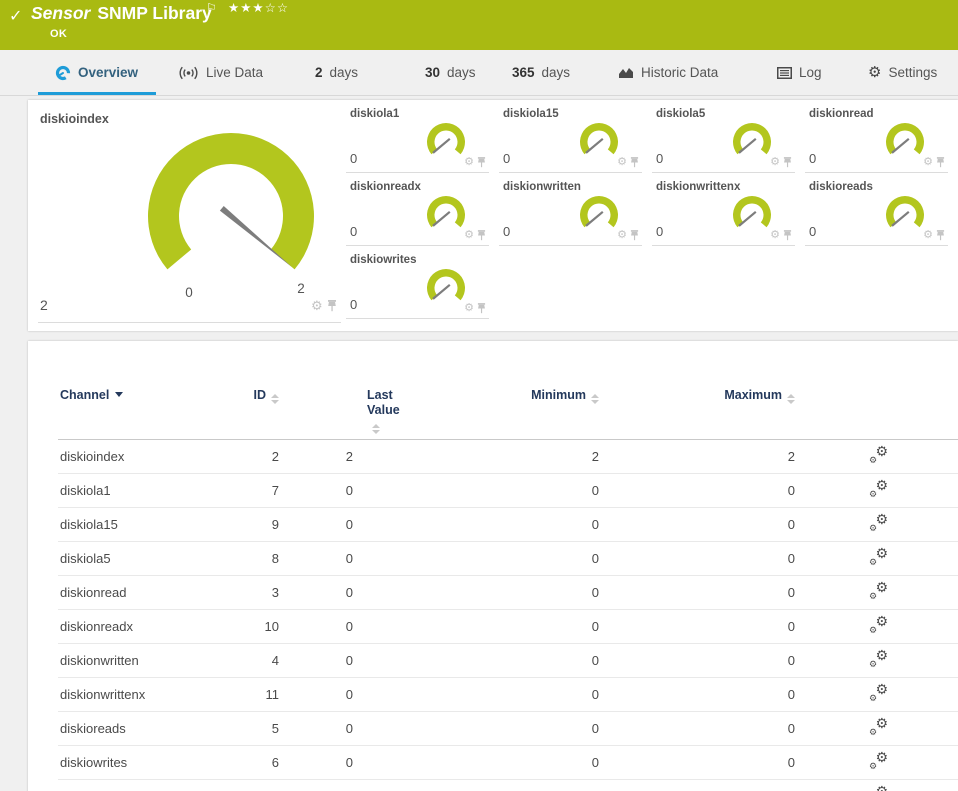  What do you see at coordinates (258, 7) in the screenshot?
I see `priority-stars: ★★★☆☆` at bounding box center [258, 7].